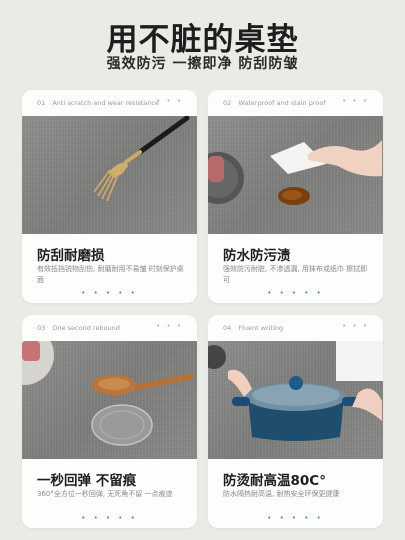 The width and height of the screenshot is (405, 540). What do you see at coordinates (41, 328) in the screenshot?
I see `card-number: 03` at bounding box center [41, 328].